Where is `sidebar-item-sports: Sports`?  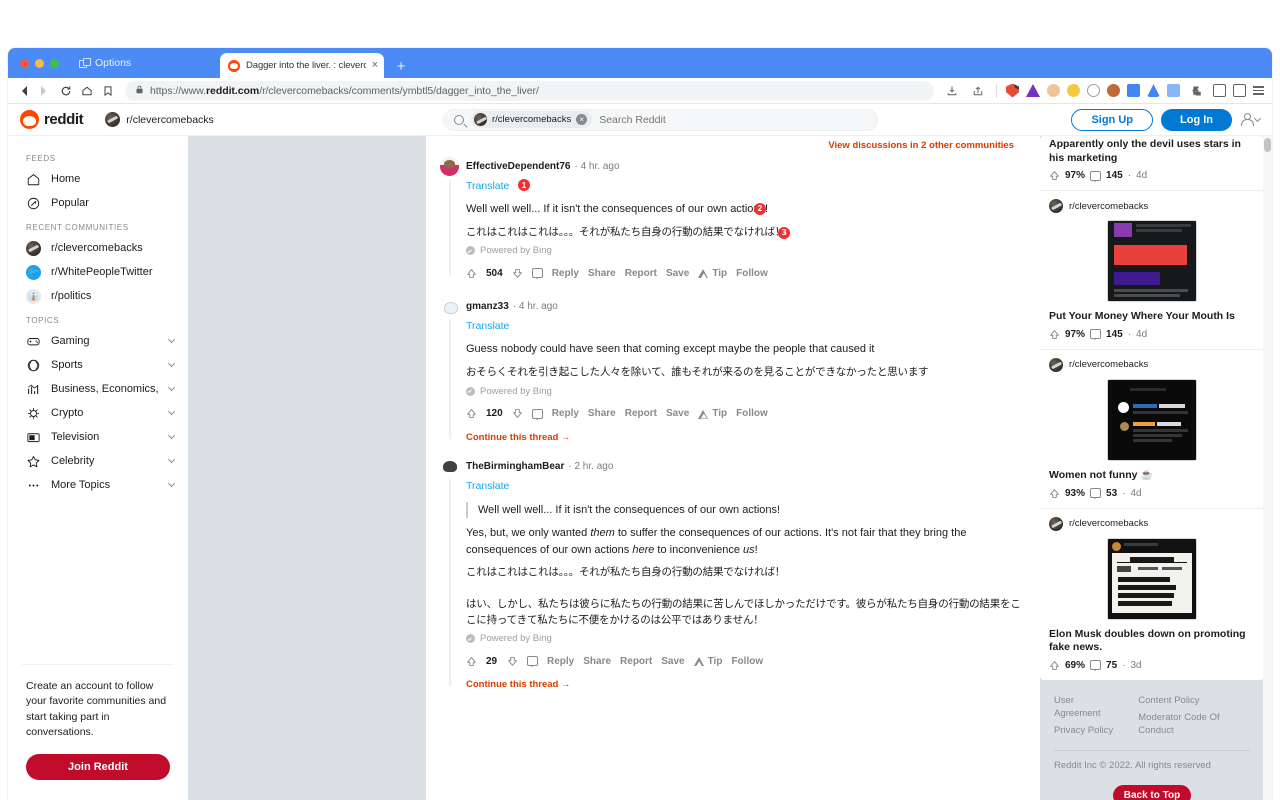
sidebar-item-sports: Sports is located at coordinates (98, 365).